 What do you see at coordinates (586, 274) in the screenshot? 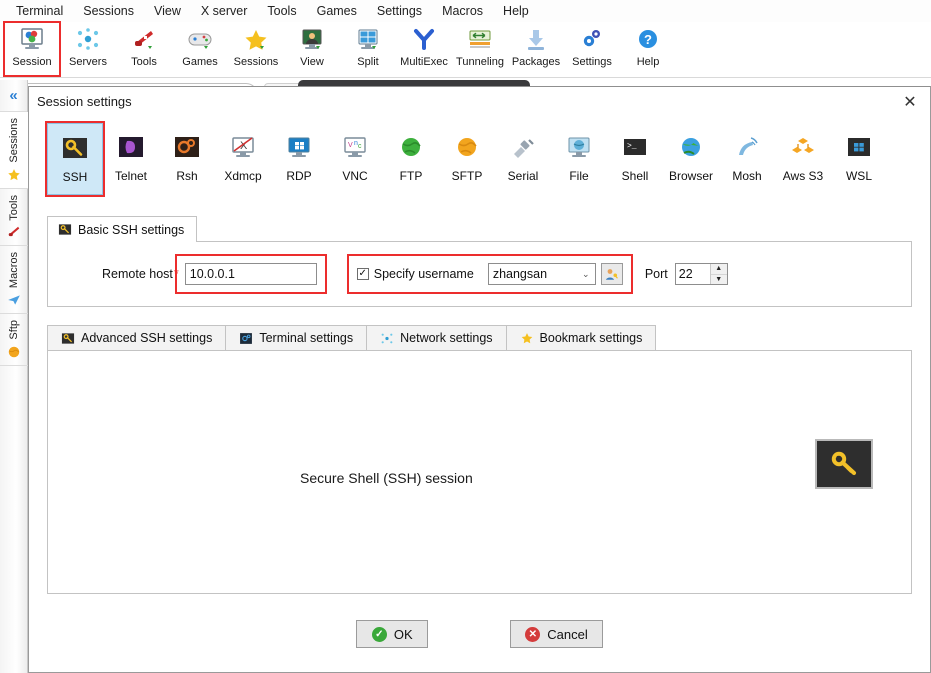
I see `chevron-down-icon: ⌄` at bounding box center [586, 274].